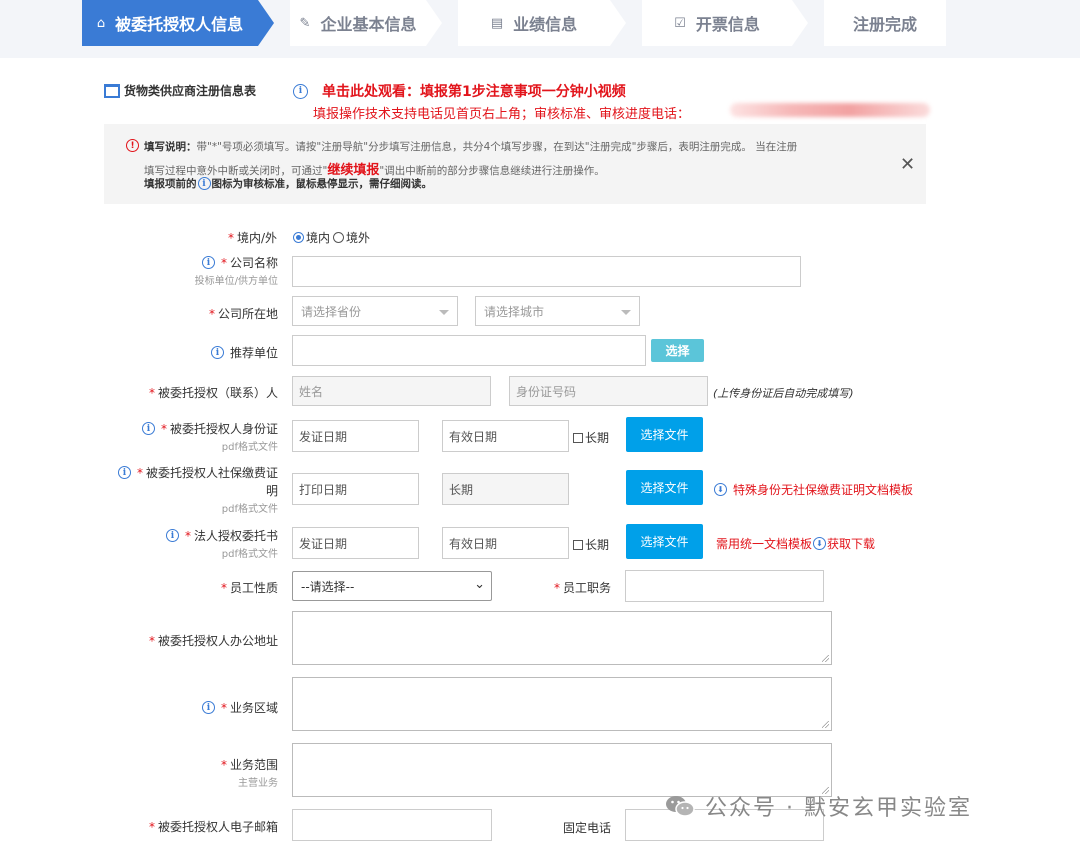 The height and width of the screenshot is (849, 1080). Describe the element at coordinates (339, 237) in the screenshot. I see `foreign-radio` at that location.